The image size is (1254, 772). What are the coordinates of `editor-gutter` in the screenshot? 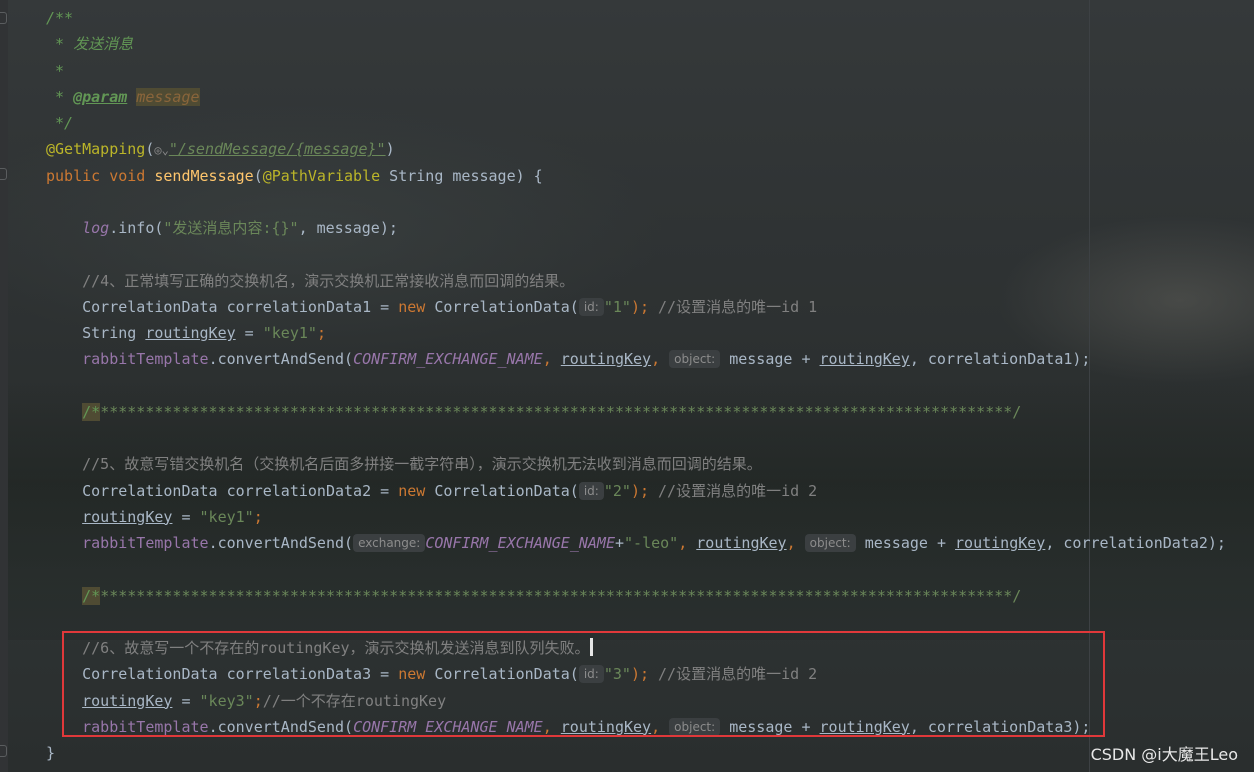 It's located at (4, 386).